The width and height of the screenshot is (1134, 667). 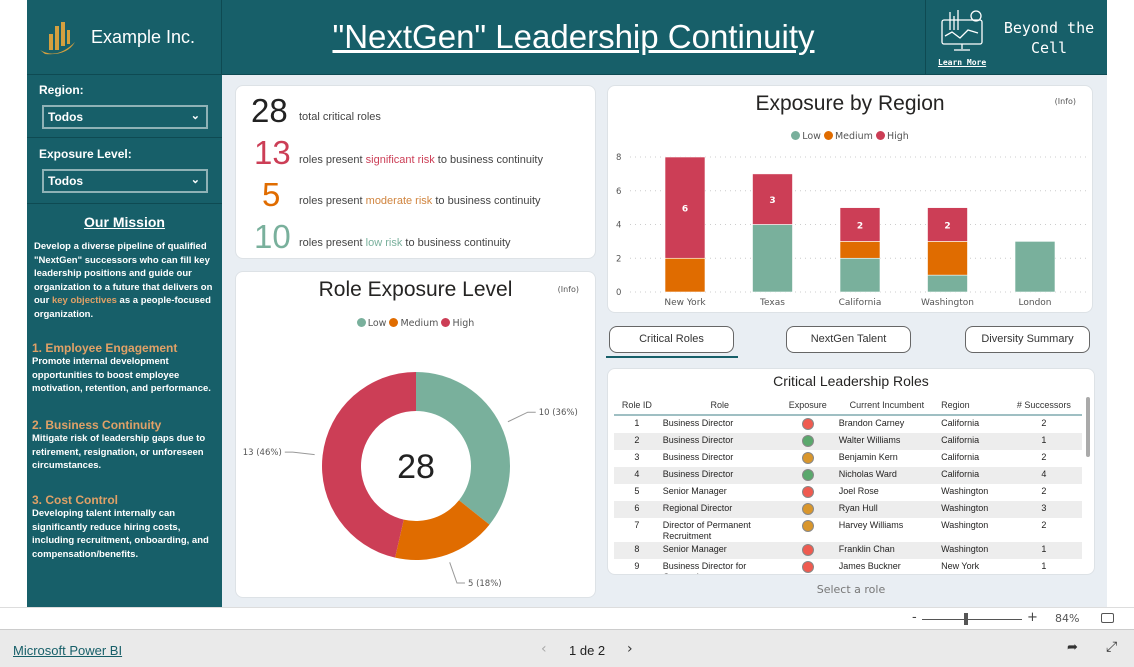 What do you see at coordinates (1072, 647) in the screenshot?
I see `share-icon: ➦` at bounding box center [1072, 647].